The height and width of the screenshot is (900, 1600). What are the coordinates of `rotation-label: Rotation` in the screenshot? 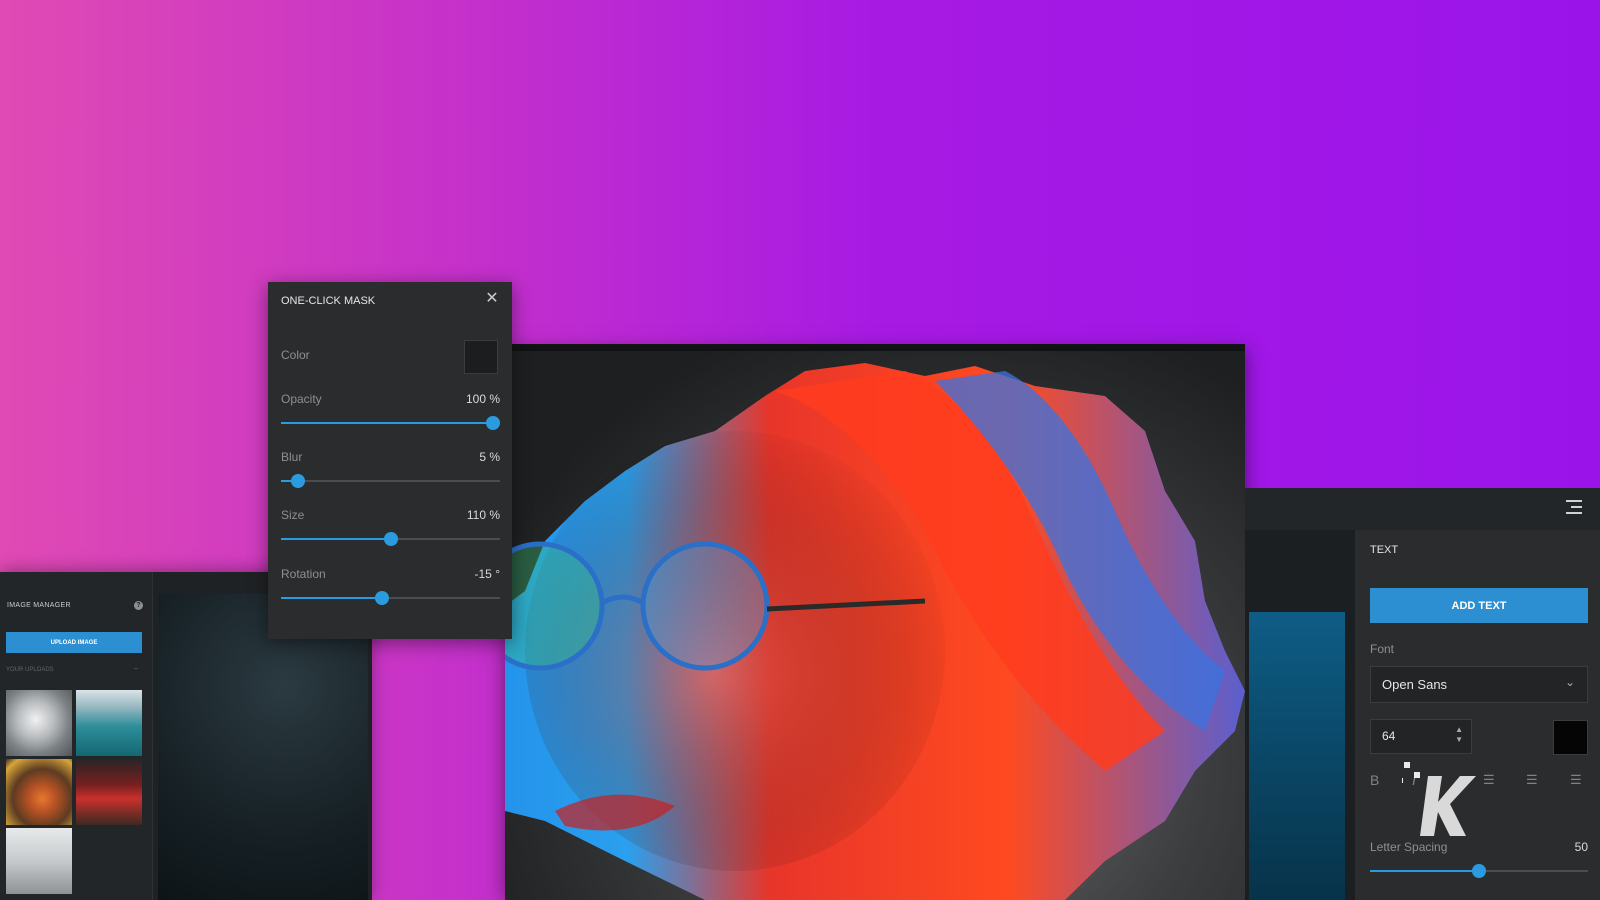 It's located at (303, 574).